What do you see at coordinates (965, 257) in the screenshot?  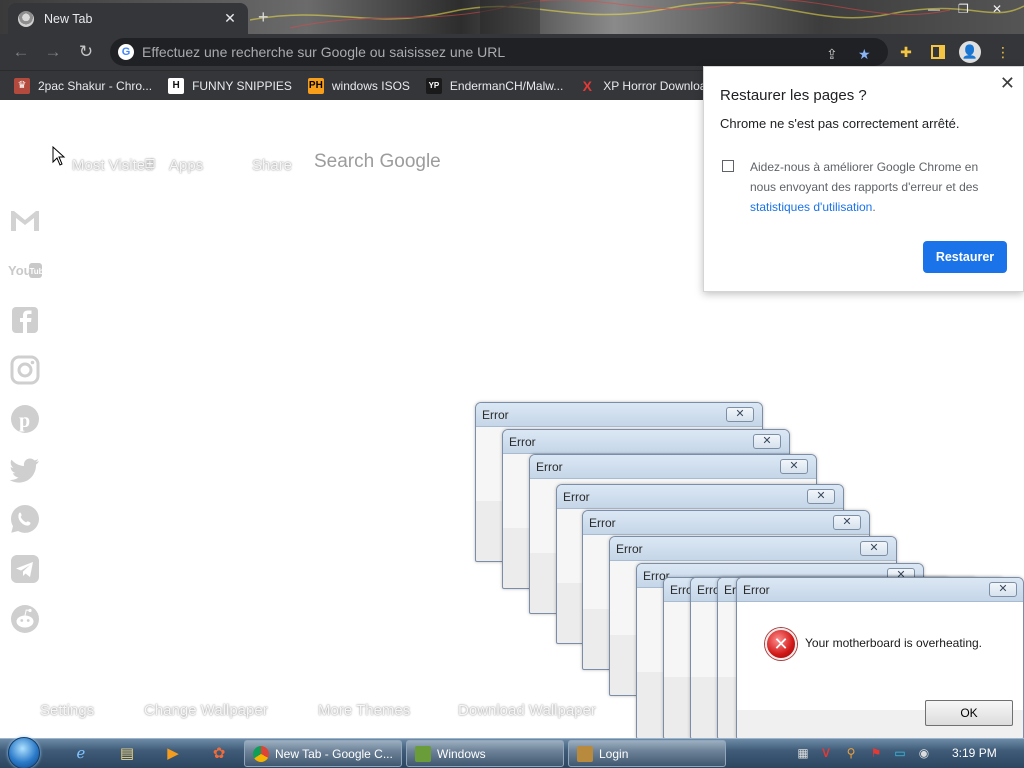 I see `restore-button: Restaurer` at bounding box center [965, 257].